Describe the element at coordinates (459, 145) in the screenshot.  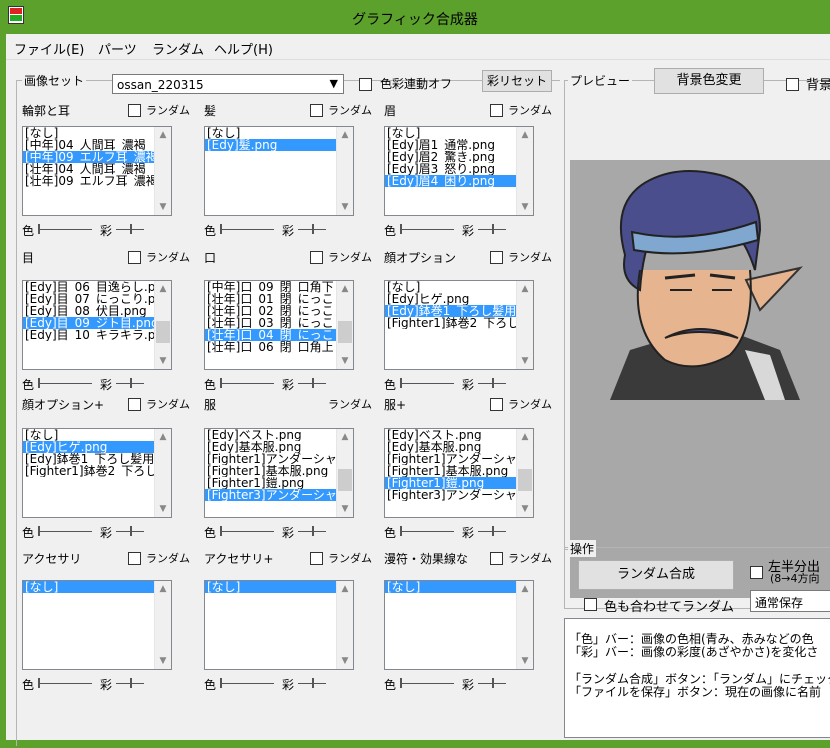
I see `list-item: [Edy]眉1_通常.png` at that location.